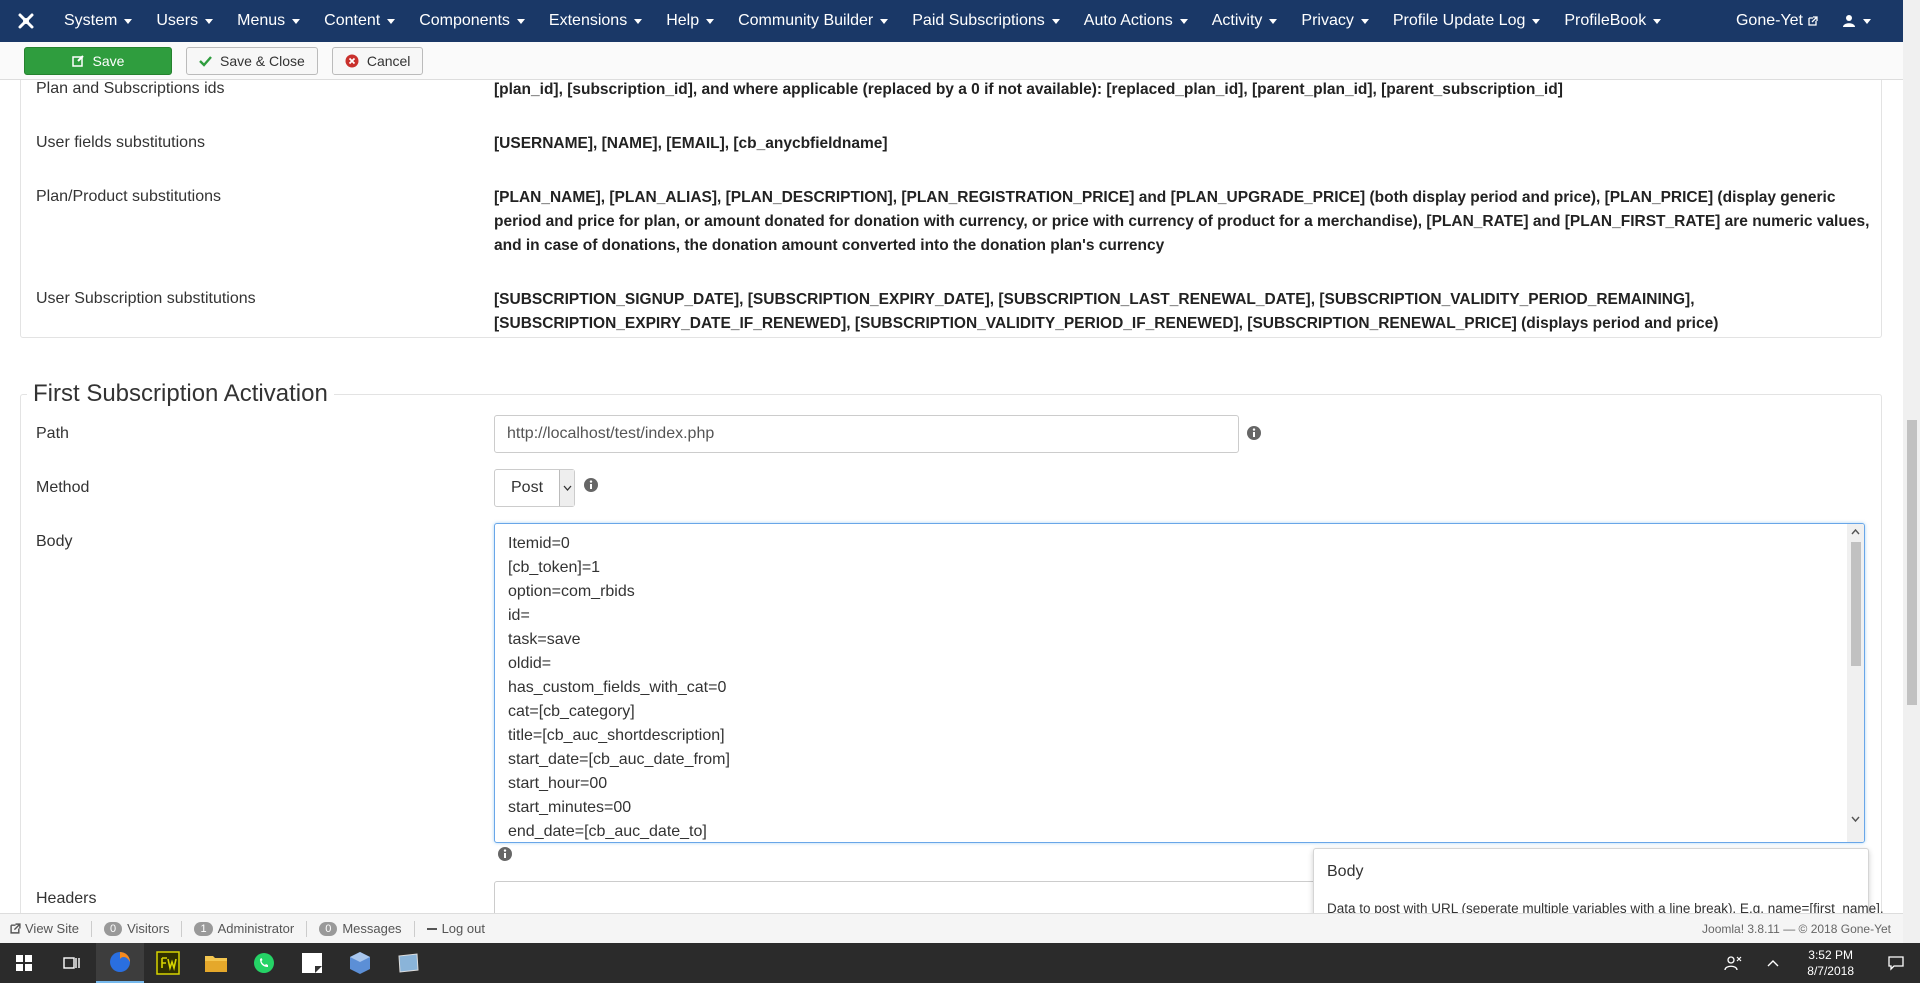  Describe the element at coordinates (108, 60) in the screenshot. I see `save-label: Save` at that location.